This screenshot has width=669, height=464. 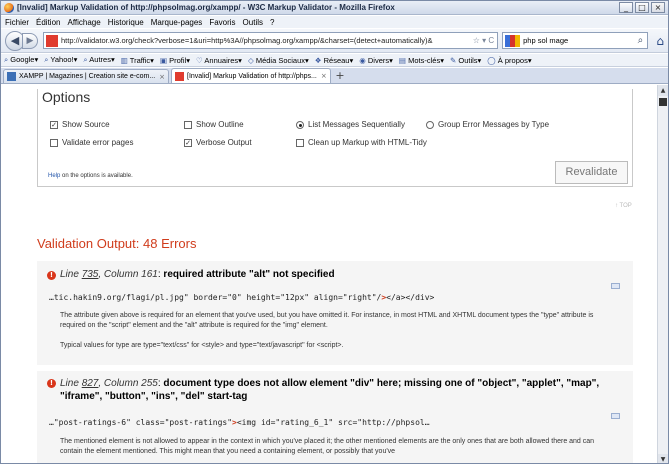 What do you see at coordinates (117, 243) in the screenshot?
I see `validation-output-heading: Validation Output: 48 Errors` at bounding box center [117, 243].